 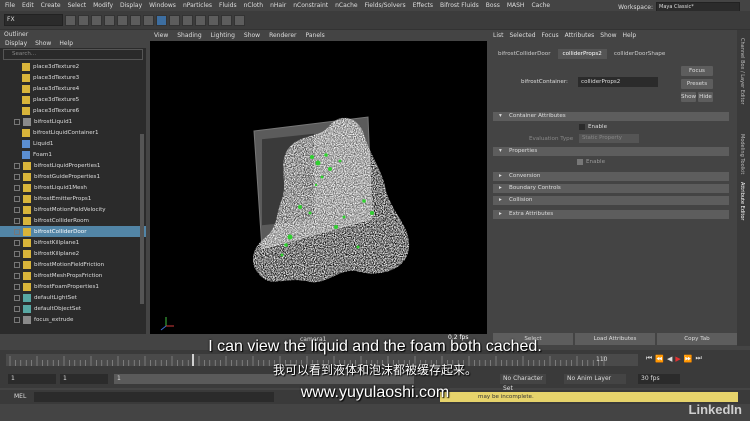 I want to click on viewport-menu-panels: Panels, so click(x=314, y=35).